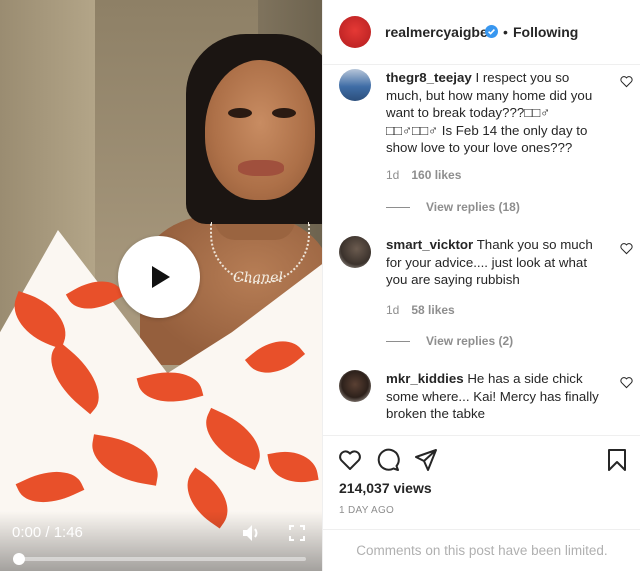 This screenshot has height=571, width=640. Describe the element at coordinates (429, 244) in the screenshot. I see `comment-username: smart_vicktor` at that location.